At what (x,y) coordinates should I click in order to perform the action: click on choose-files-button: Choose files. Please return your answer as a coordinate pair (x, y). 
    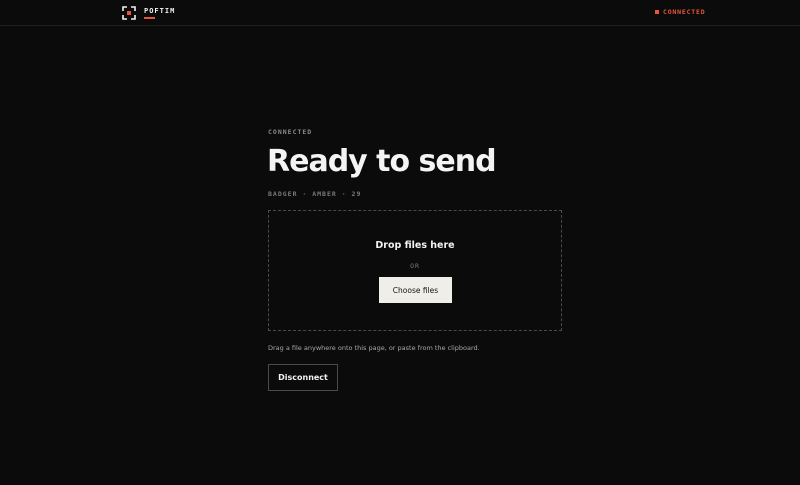
    Looking at the image, I should click on (415, 290).